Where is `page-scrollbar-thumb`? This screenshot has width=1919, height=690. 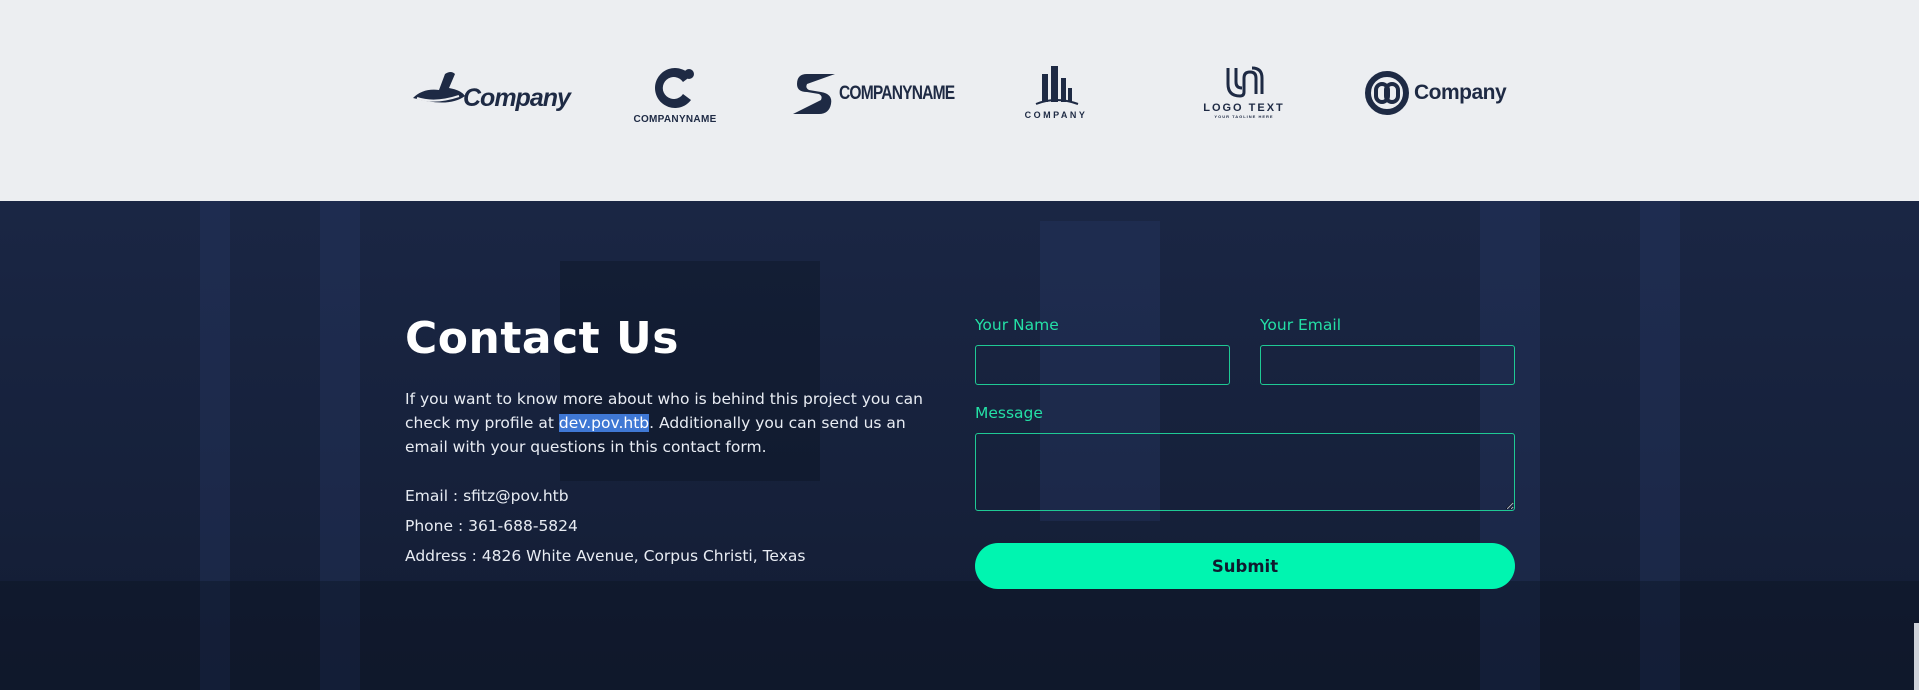 page-scrollbar-thumb is located at coordinates (1916, 656).